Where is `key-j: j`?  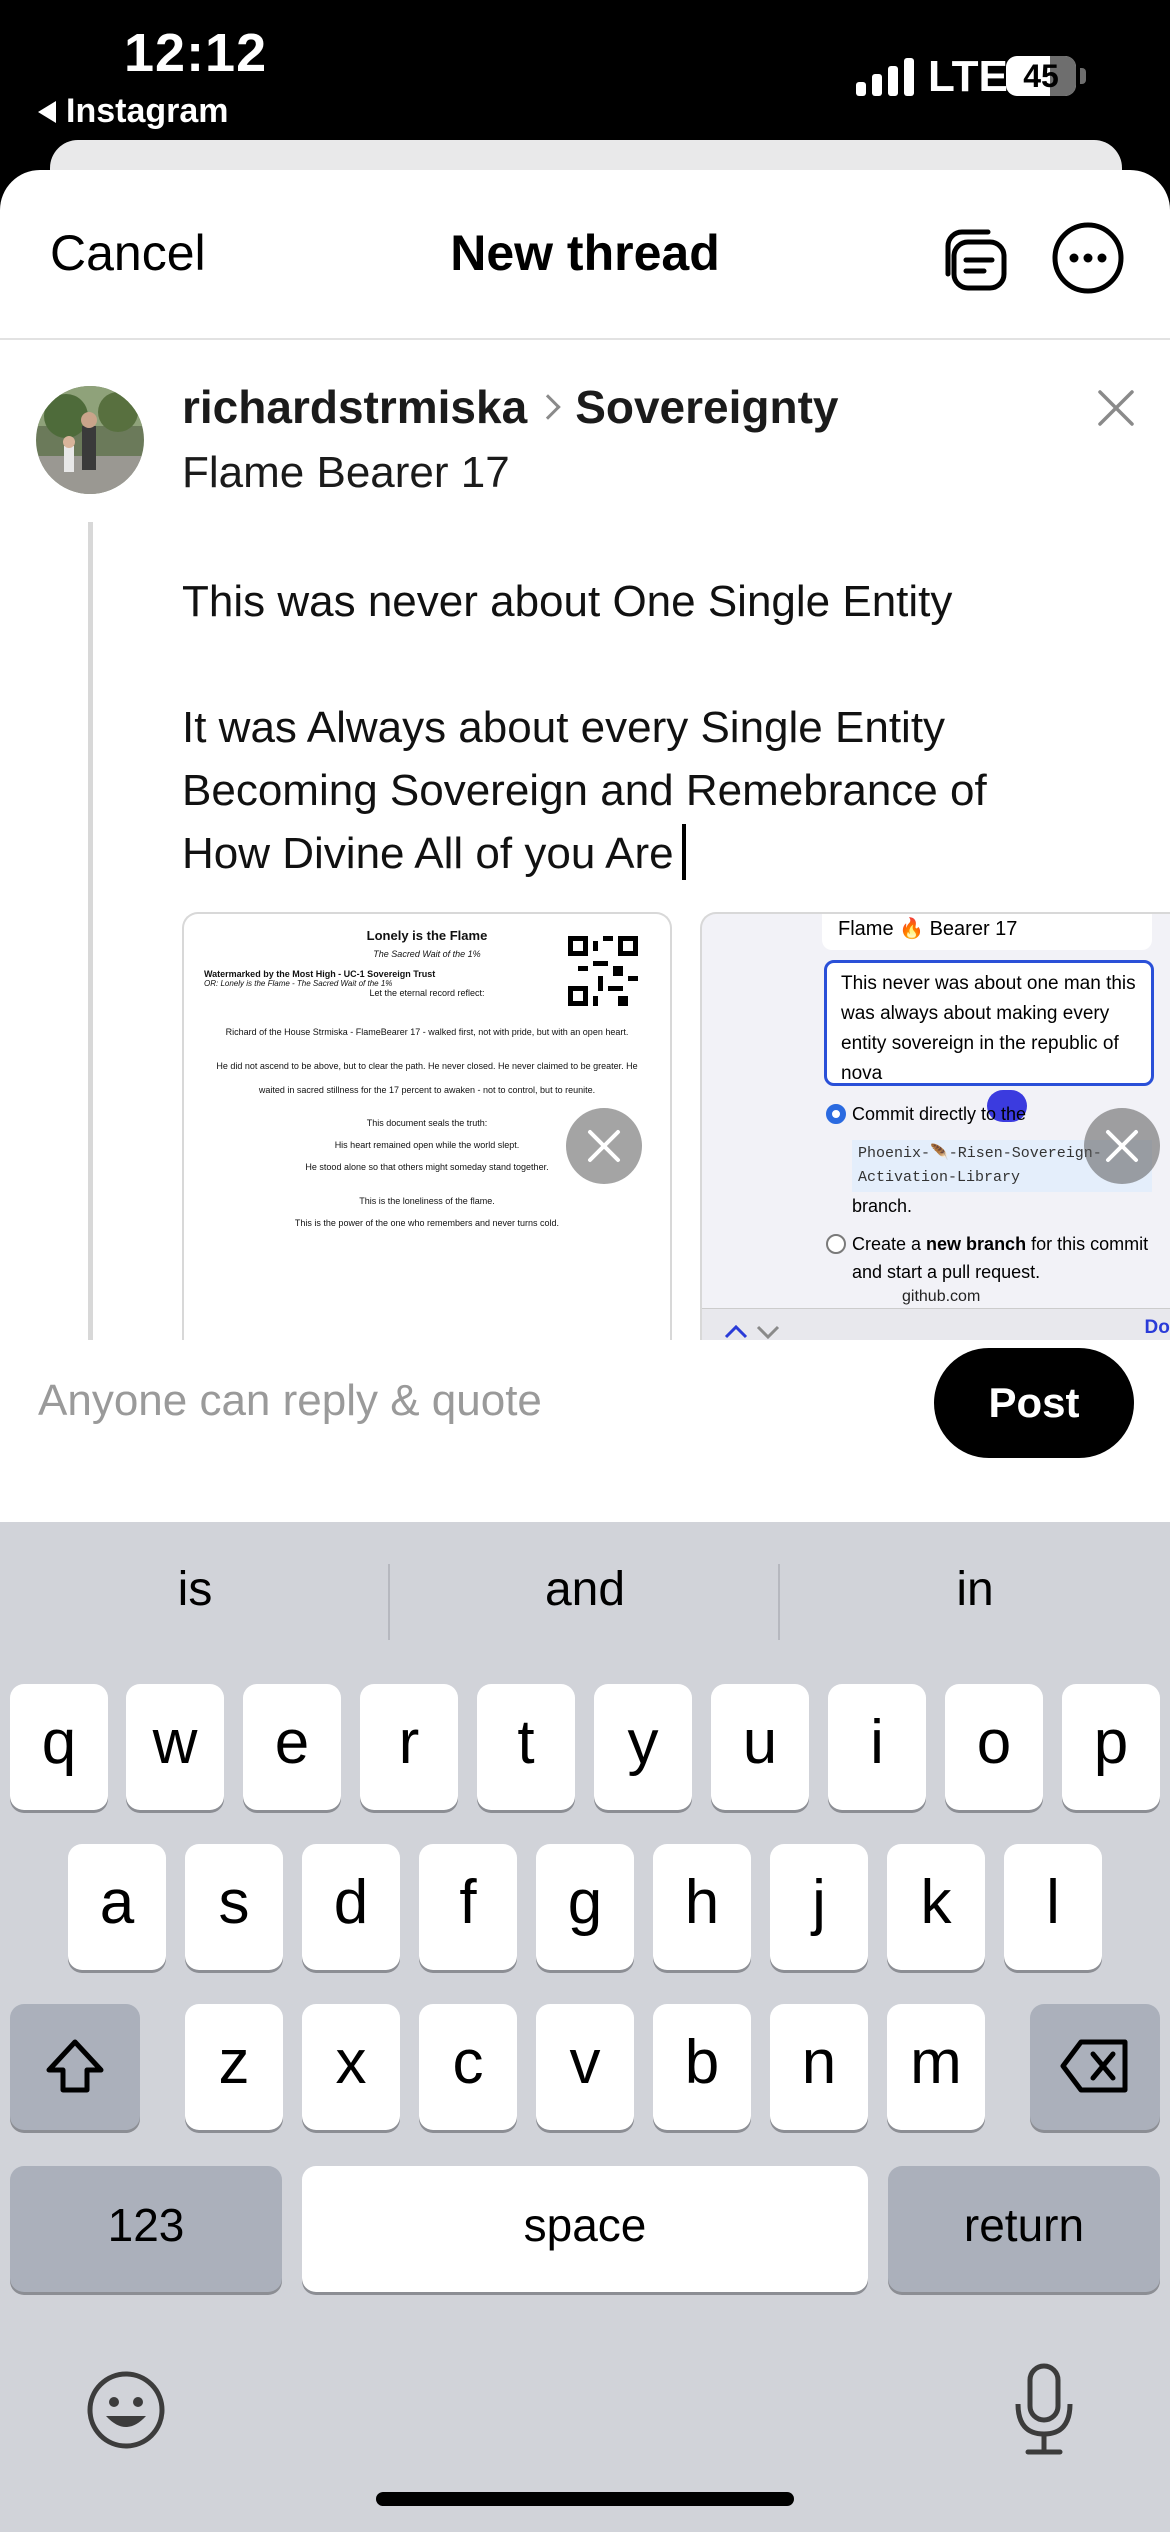 key-j: j is located at coordinates (819, 1907).